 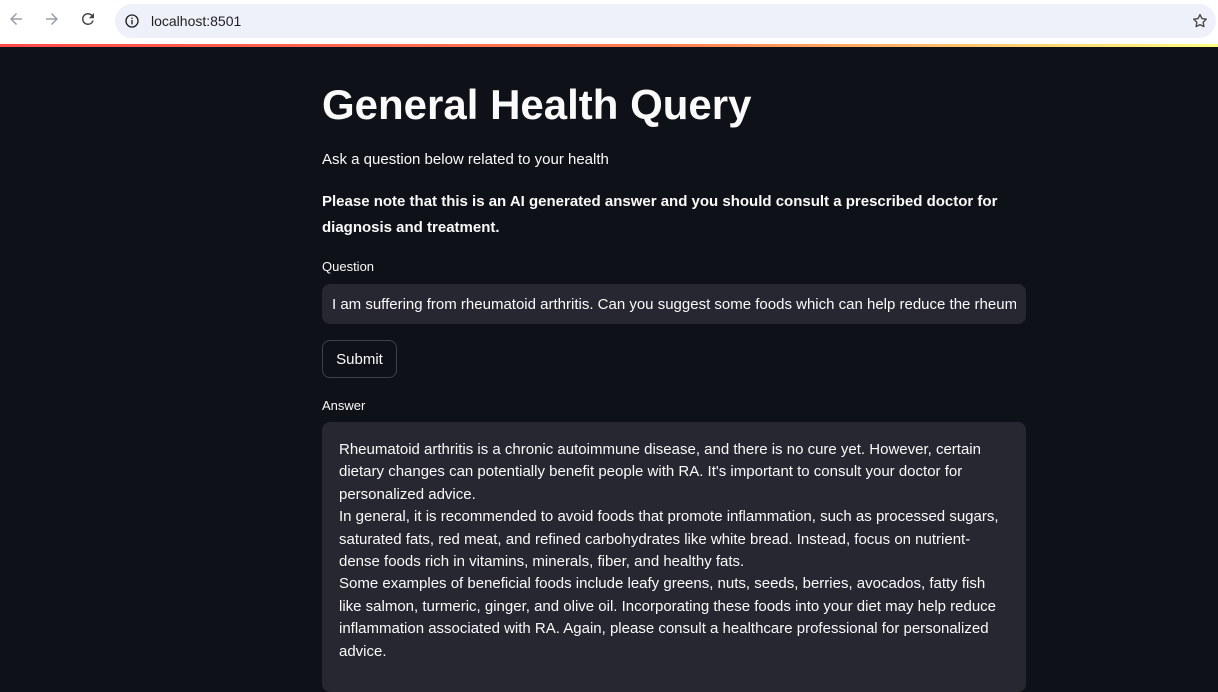 I want to click on address-bar: localhost:8501, so click(x=665, y=21).